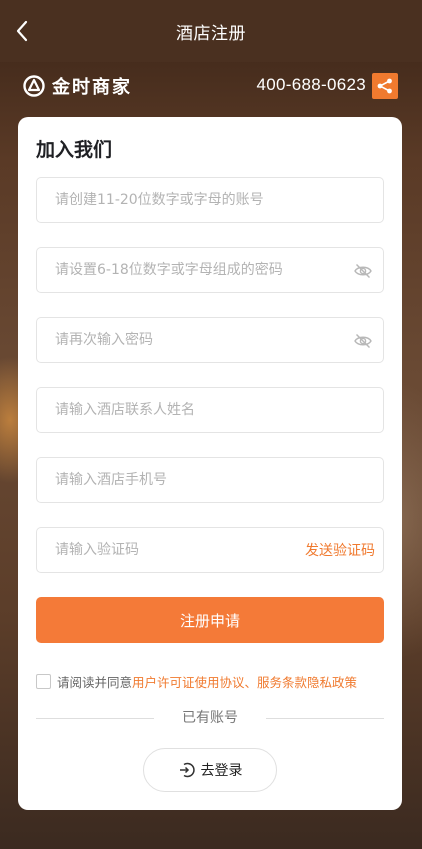  I want to click on brand-logo: 金时商家, so click(77, 86).